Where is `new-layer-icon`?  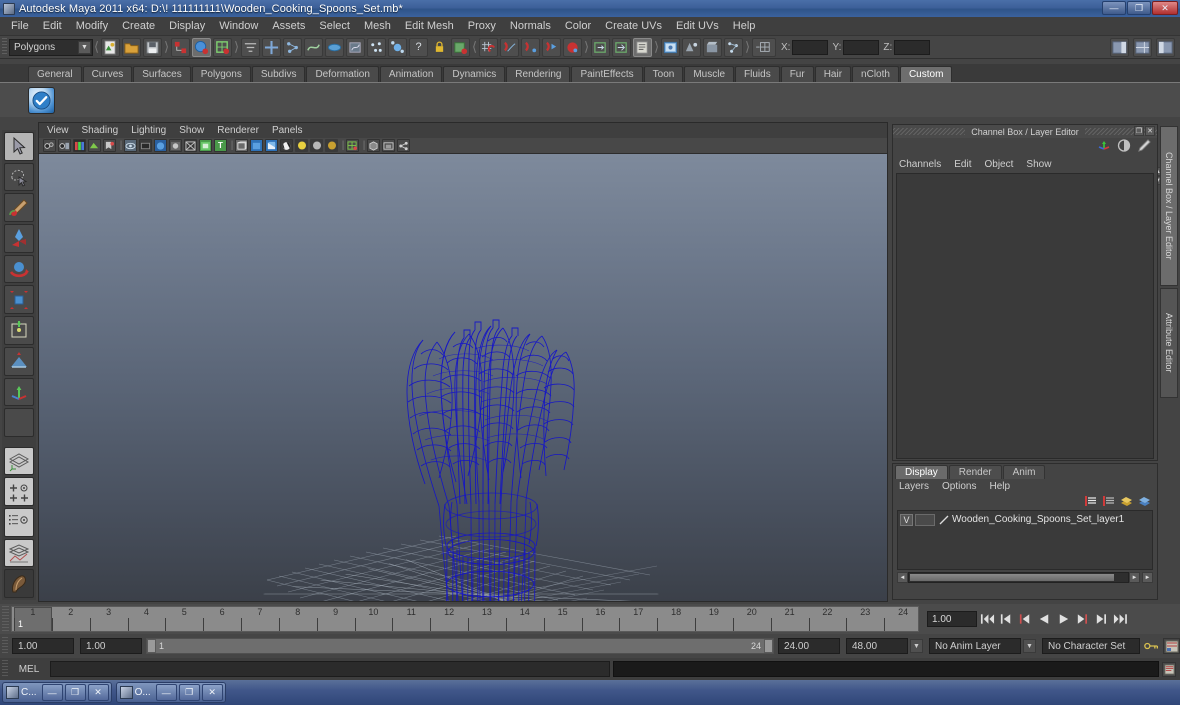 new-layer-icon is located at coordinates (1090, 502).